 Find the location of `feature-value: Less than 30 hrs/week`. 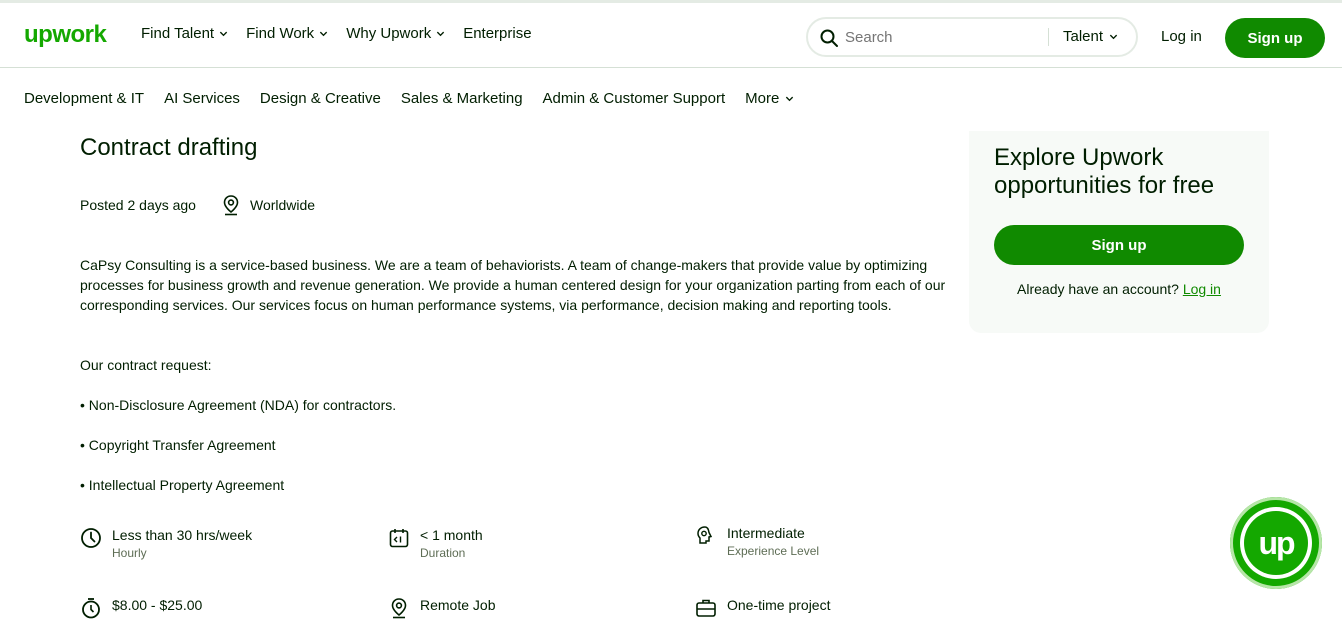

feature-value: Less than 30 hrs/week is located at coordinates (182, 535).